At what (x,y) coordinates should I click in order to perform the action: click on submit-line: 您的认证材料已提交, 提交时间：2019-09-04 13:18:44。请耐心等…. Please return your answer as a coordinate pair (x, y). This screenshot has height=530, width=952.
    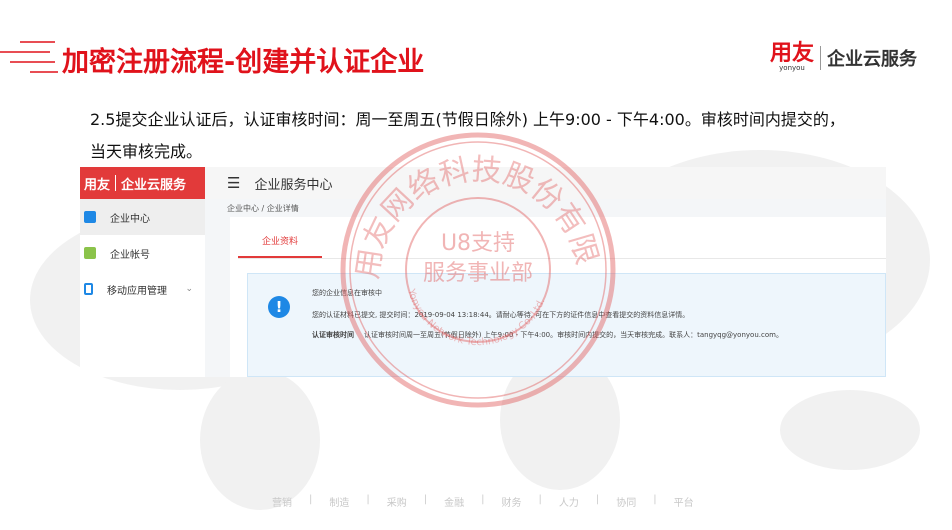
    Looking at the image, I should click on (501, 315).